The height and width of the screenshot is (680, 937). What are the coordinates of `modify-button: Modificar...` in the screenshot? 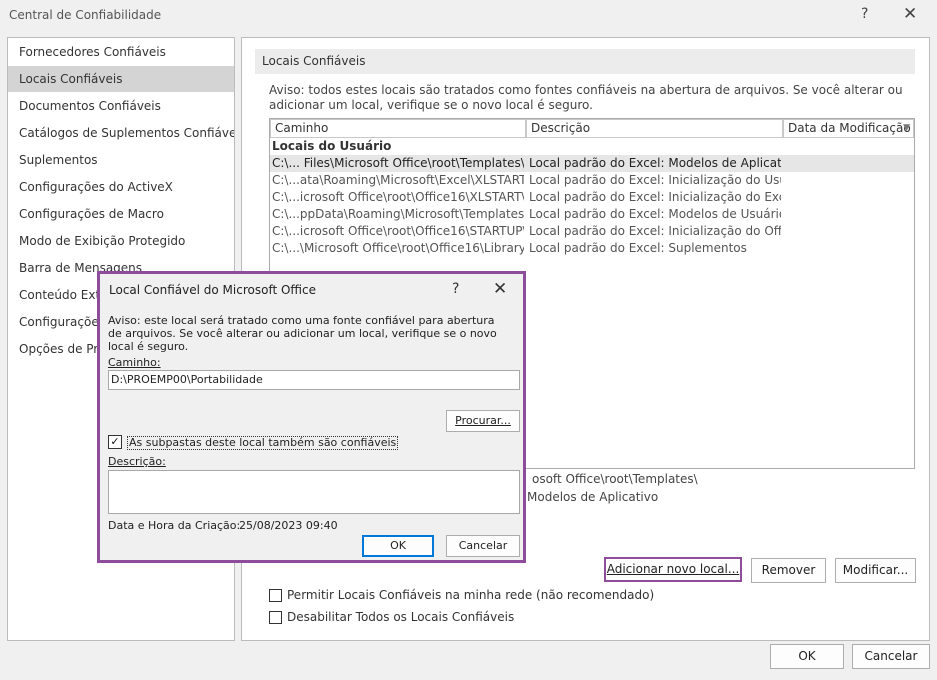 It's located at (875, 570).